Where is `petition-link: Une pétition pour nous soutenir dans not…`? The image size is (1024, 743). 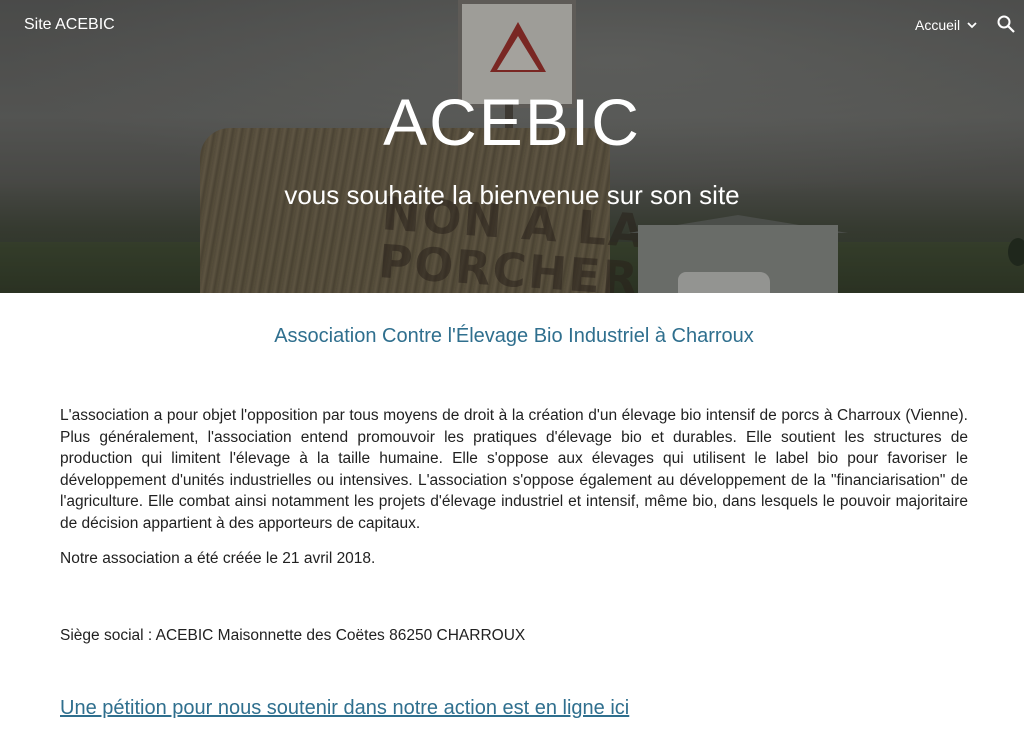 petition-link: Une pétition pour nous soutenir dans not… is located at coordinates (514, 708).